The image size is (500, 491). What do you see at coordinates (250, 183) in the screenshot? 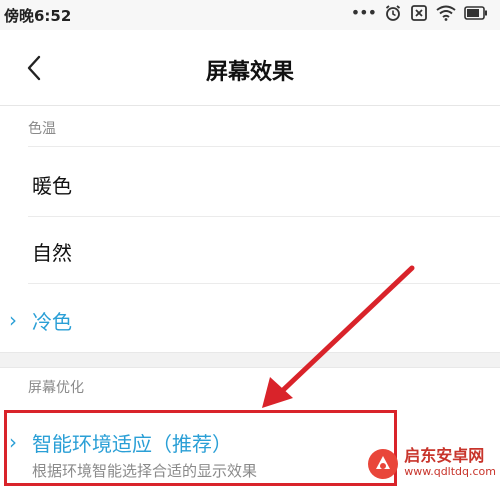
I see `option-warm: 暖色` at bounding box center [250, 183].